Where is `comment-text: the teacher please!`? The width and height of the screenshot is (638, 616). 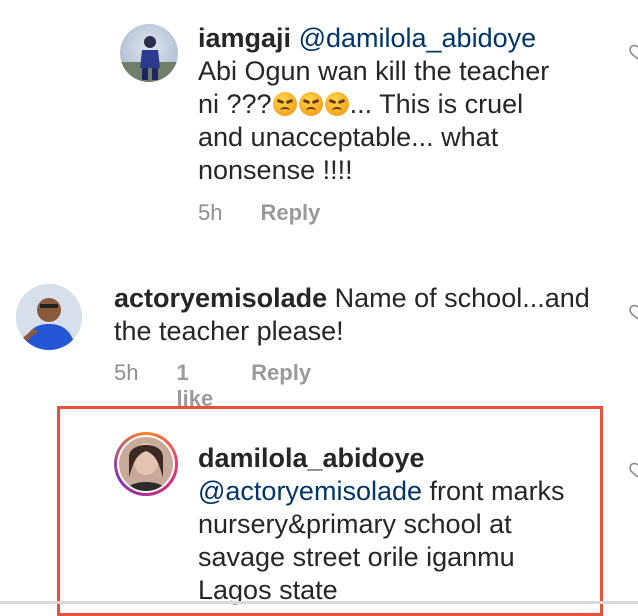 comment-text: the teacher please! is located at coordinates (229, 331).